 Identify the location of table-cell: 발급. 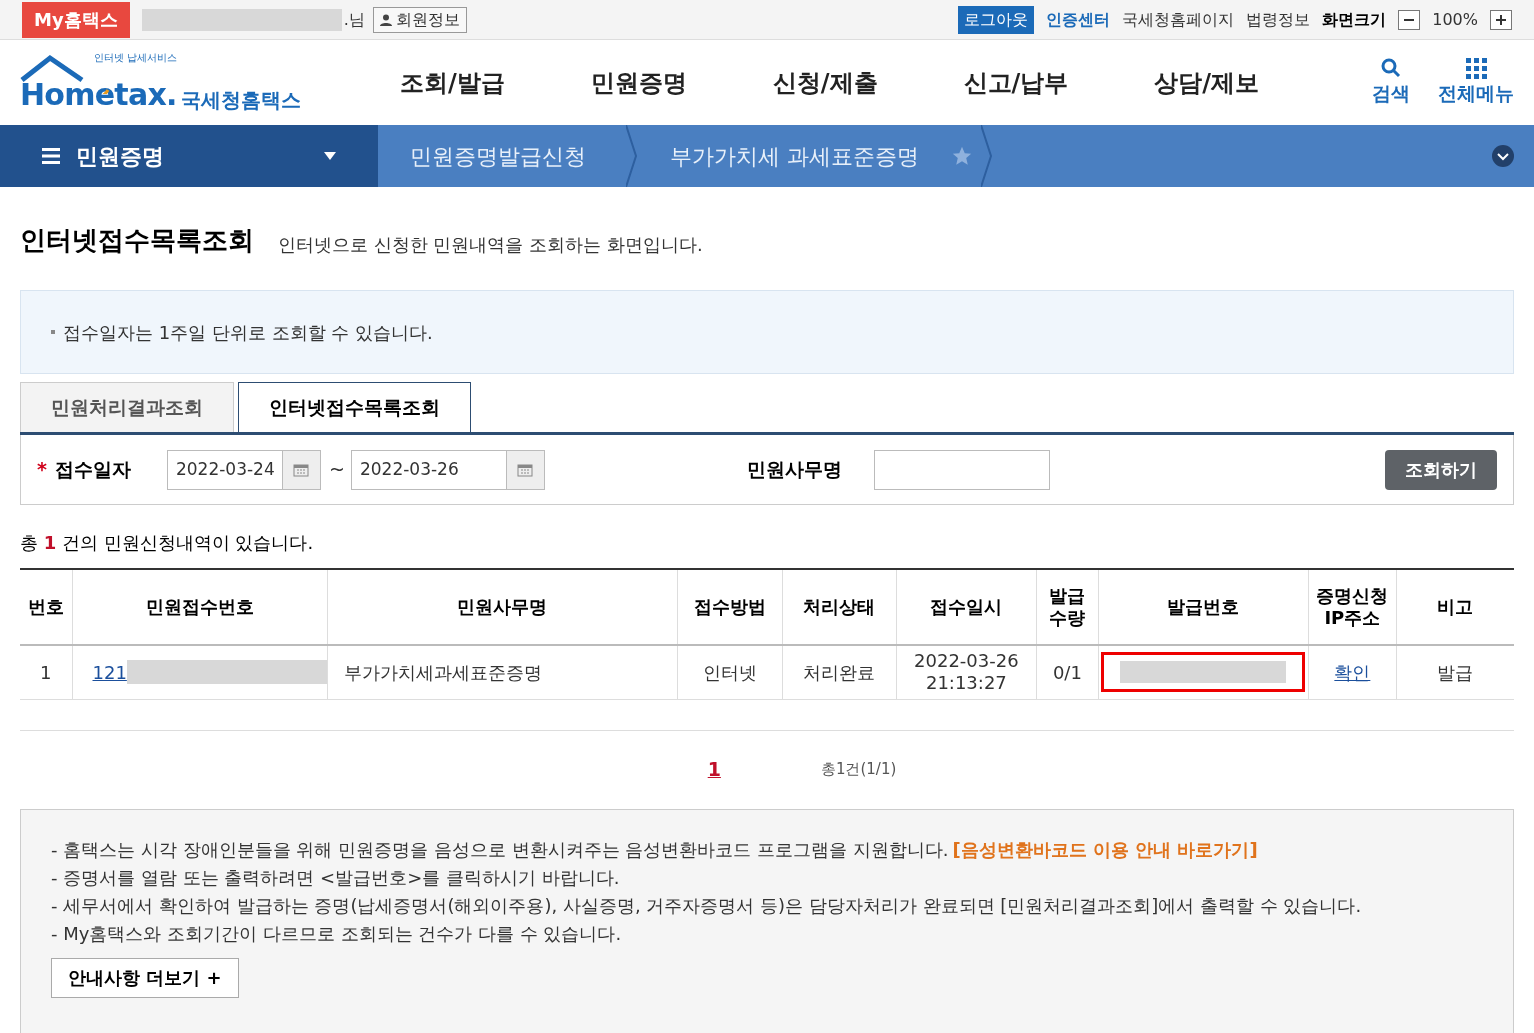
(1455, 672).